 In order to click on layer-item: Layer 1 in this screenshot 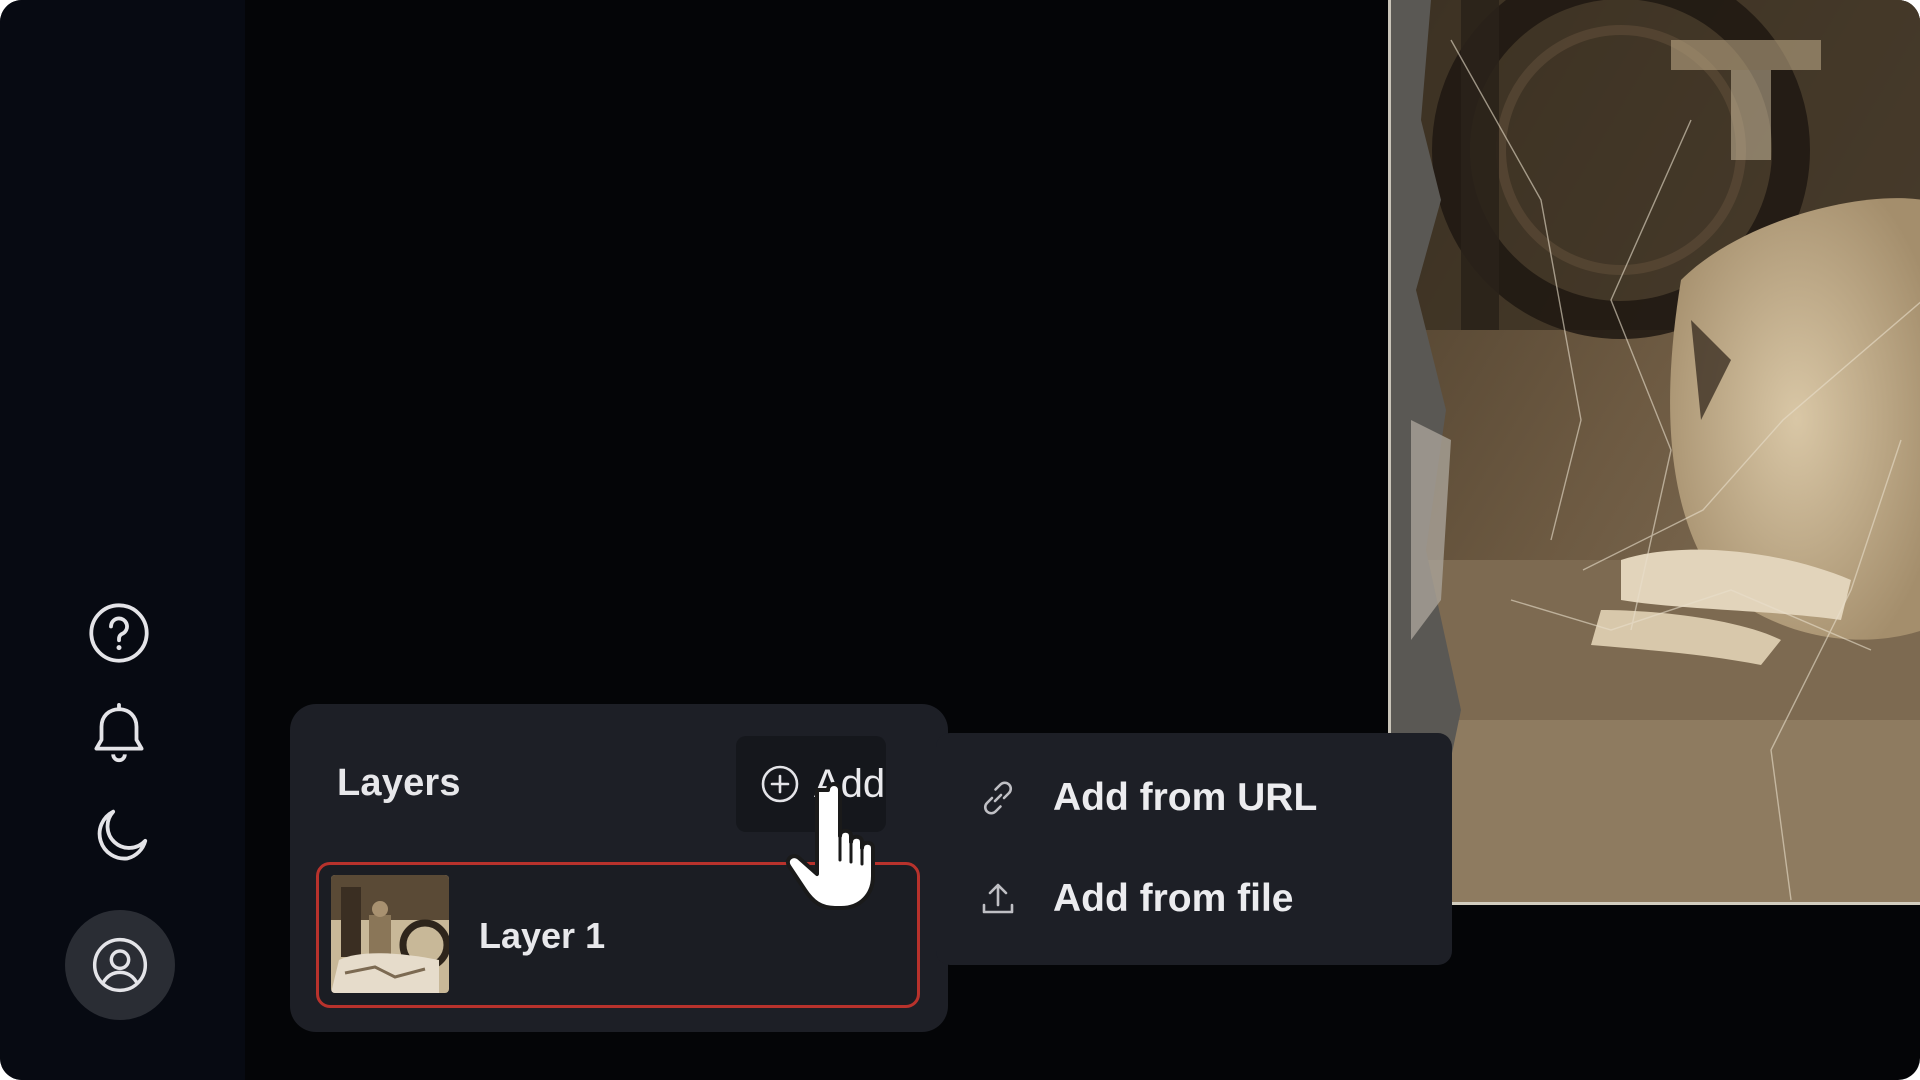, I will do `click(618, 935)`.